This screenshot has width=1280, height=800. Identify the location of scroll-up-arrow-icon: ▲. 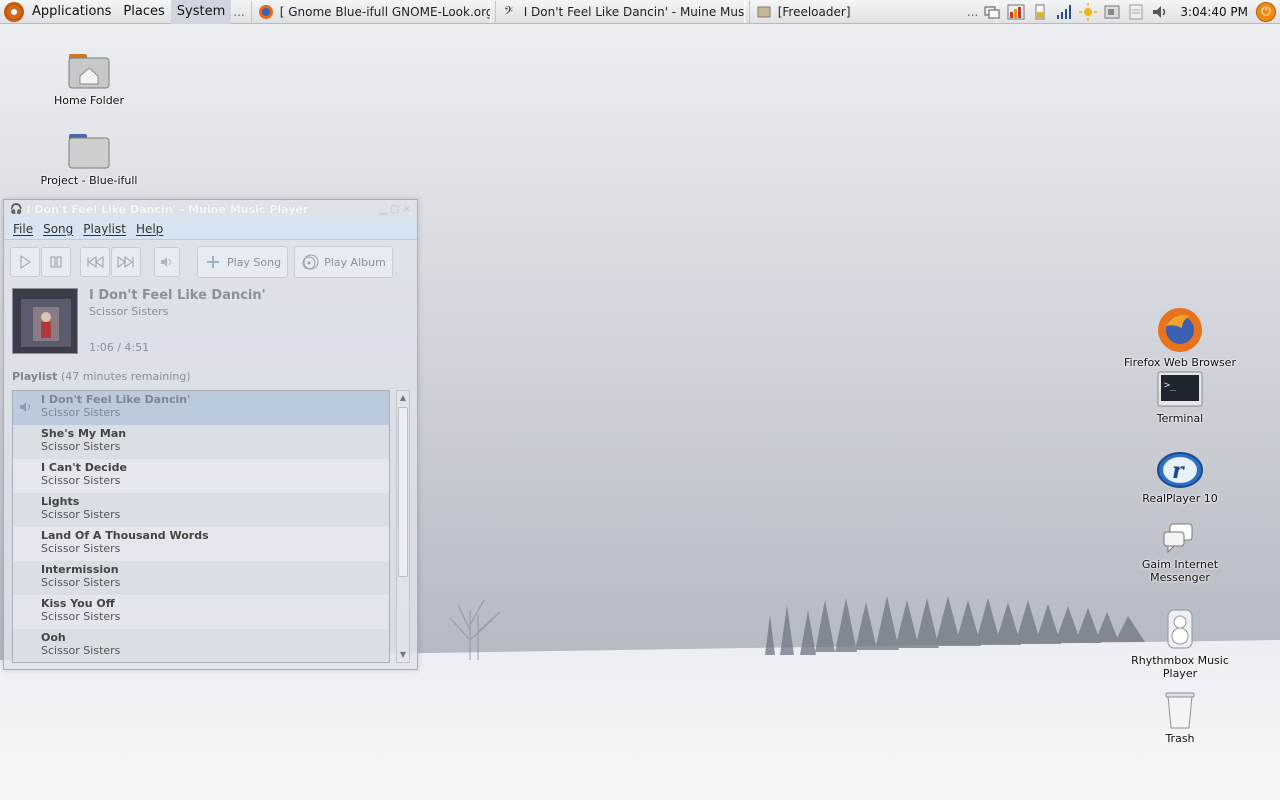
(403, 398).